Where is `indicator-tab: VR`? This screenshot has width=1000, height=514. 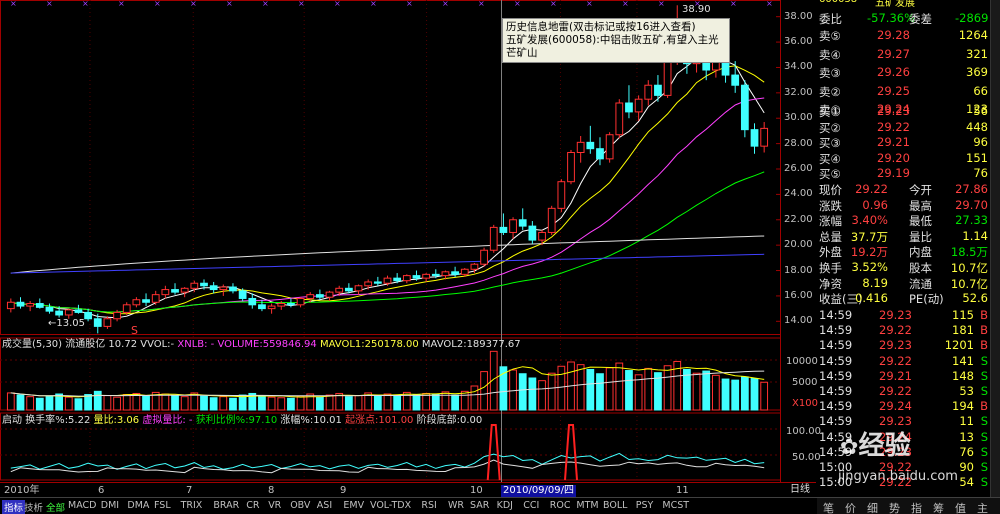 indicator-tab: VR is located at coordinates (274, 505).